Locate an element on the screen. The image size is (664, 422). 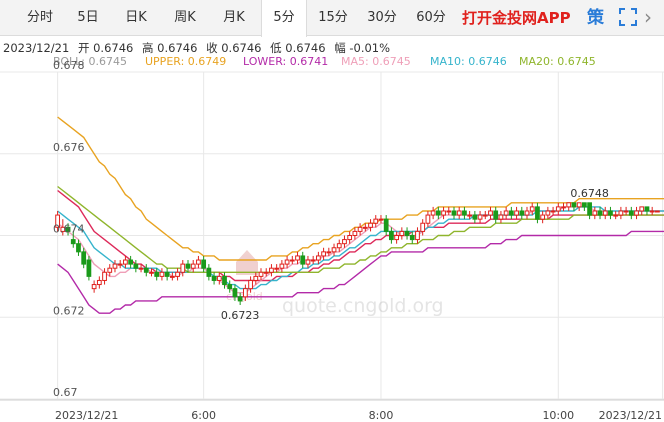
y-tick-label: 0.674 is located at coordinates (69, 229).